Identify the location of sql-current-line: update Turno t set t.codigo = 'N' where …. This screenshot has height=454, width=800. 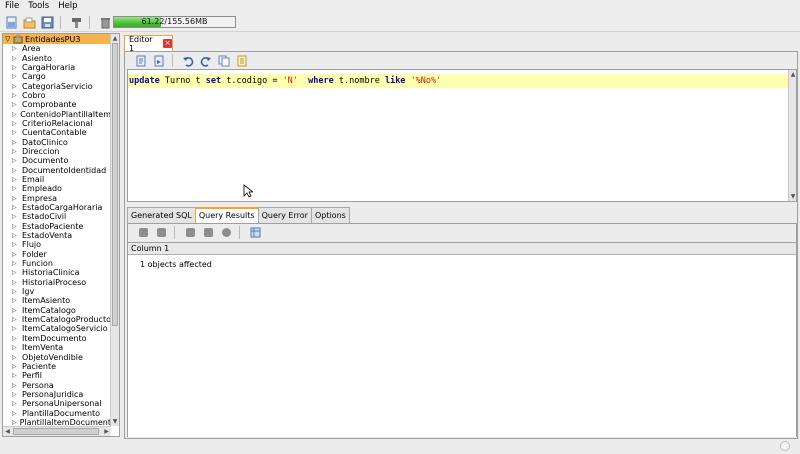
(459, 81).